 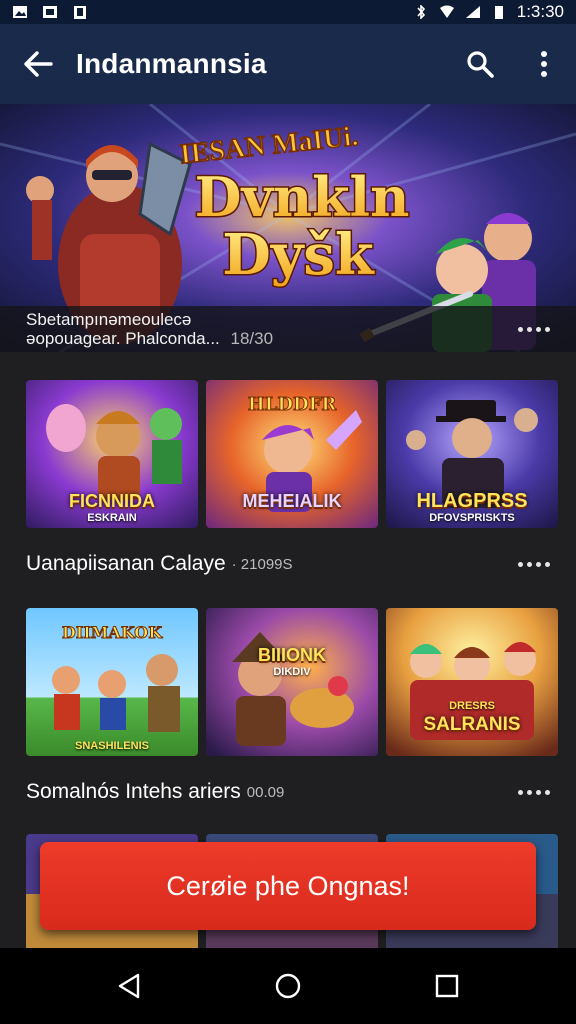 I want to click on banner-title-line2: Dyšk, so click(x=298, y=255).